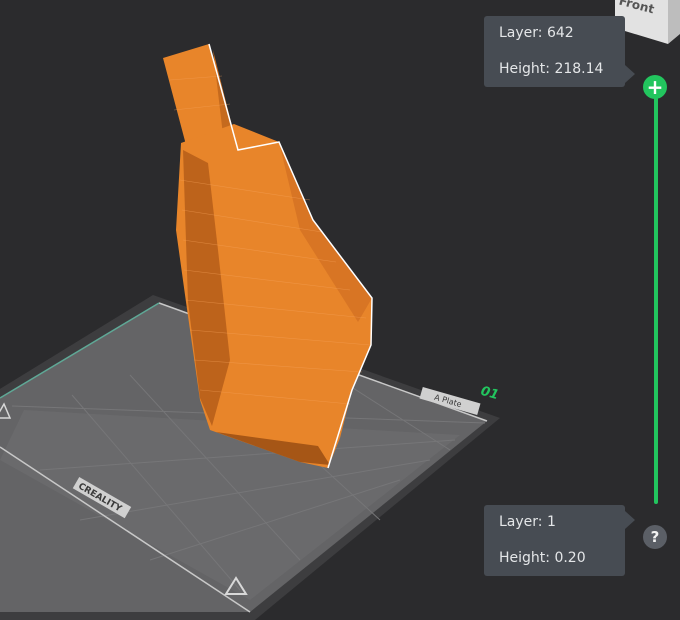 The width and height of the screenshot is (680, 620). I want to click on top-height-label: Height: 218.14, so click(551, 69).